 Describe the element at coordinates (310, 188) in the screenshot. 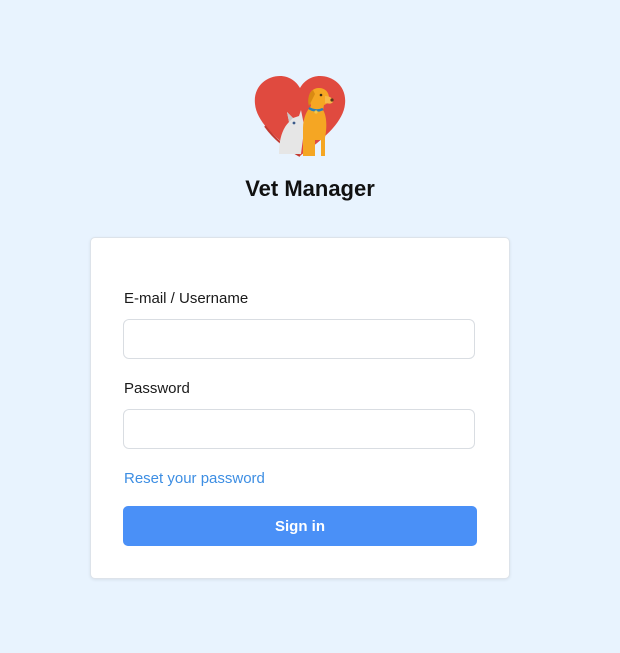

I see `app-title: Vet Manager` at that location.